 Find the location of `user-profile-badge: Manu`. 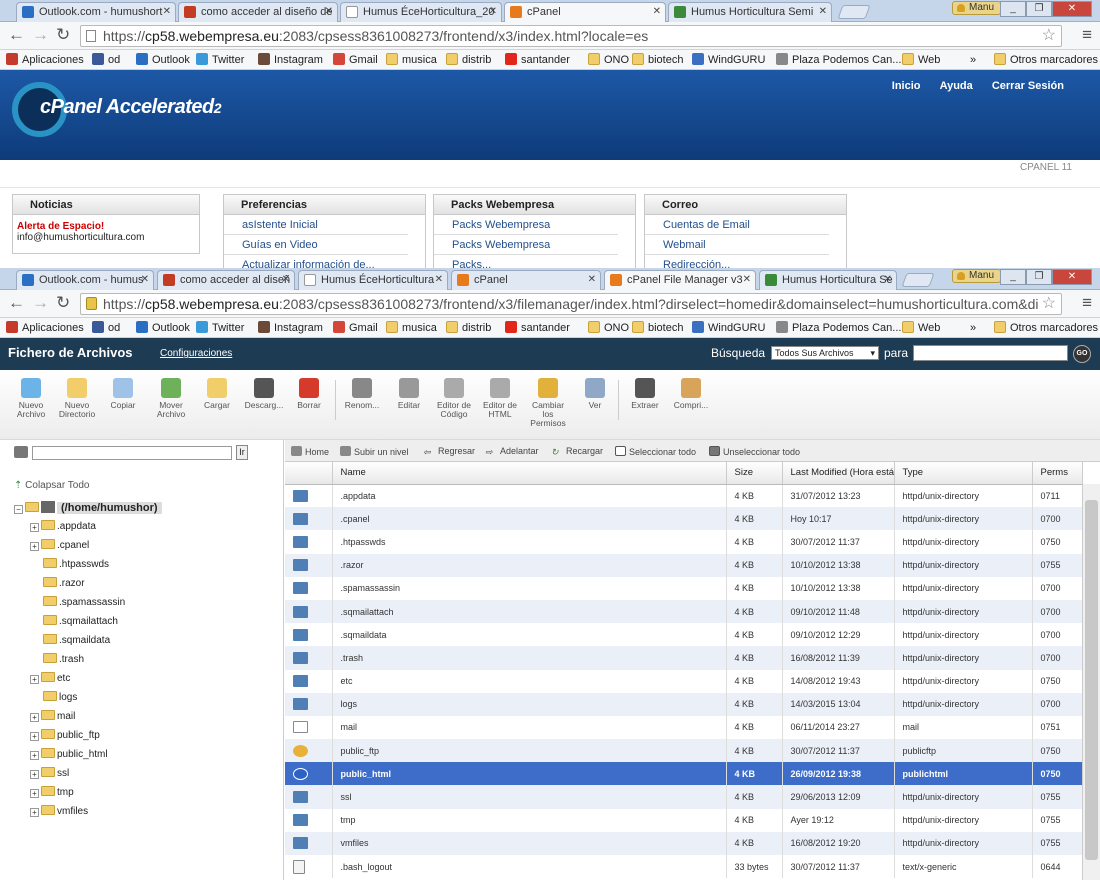

user-profile-badge: Manu is located at coordinates (977, 276).